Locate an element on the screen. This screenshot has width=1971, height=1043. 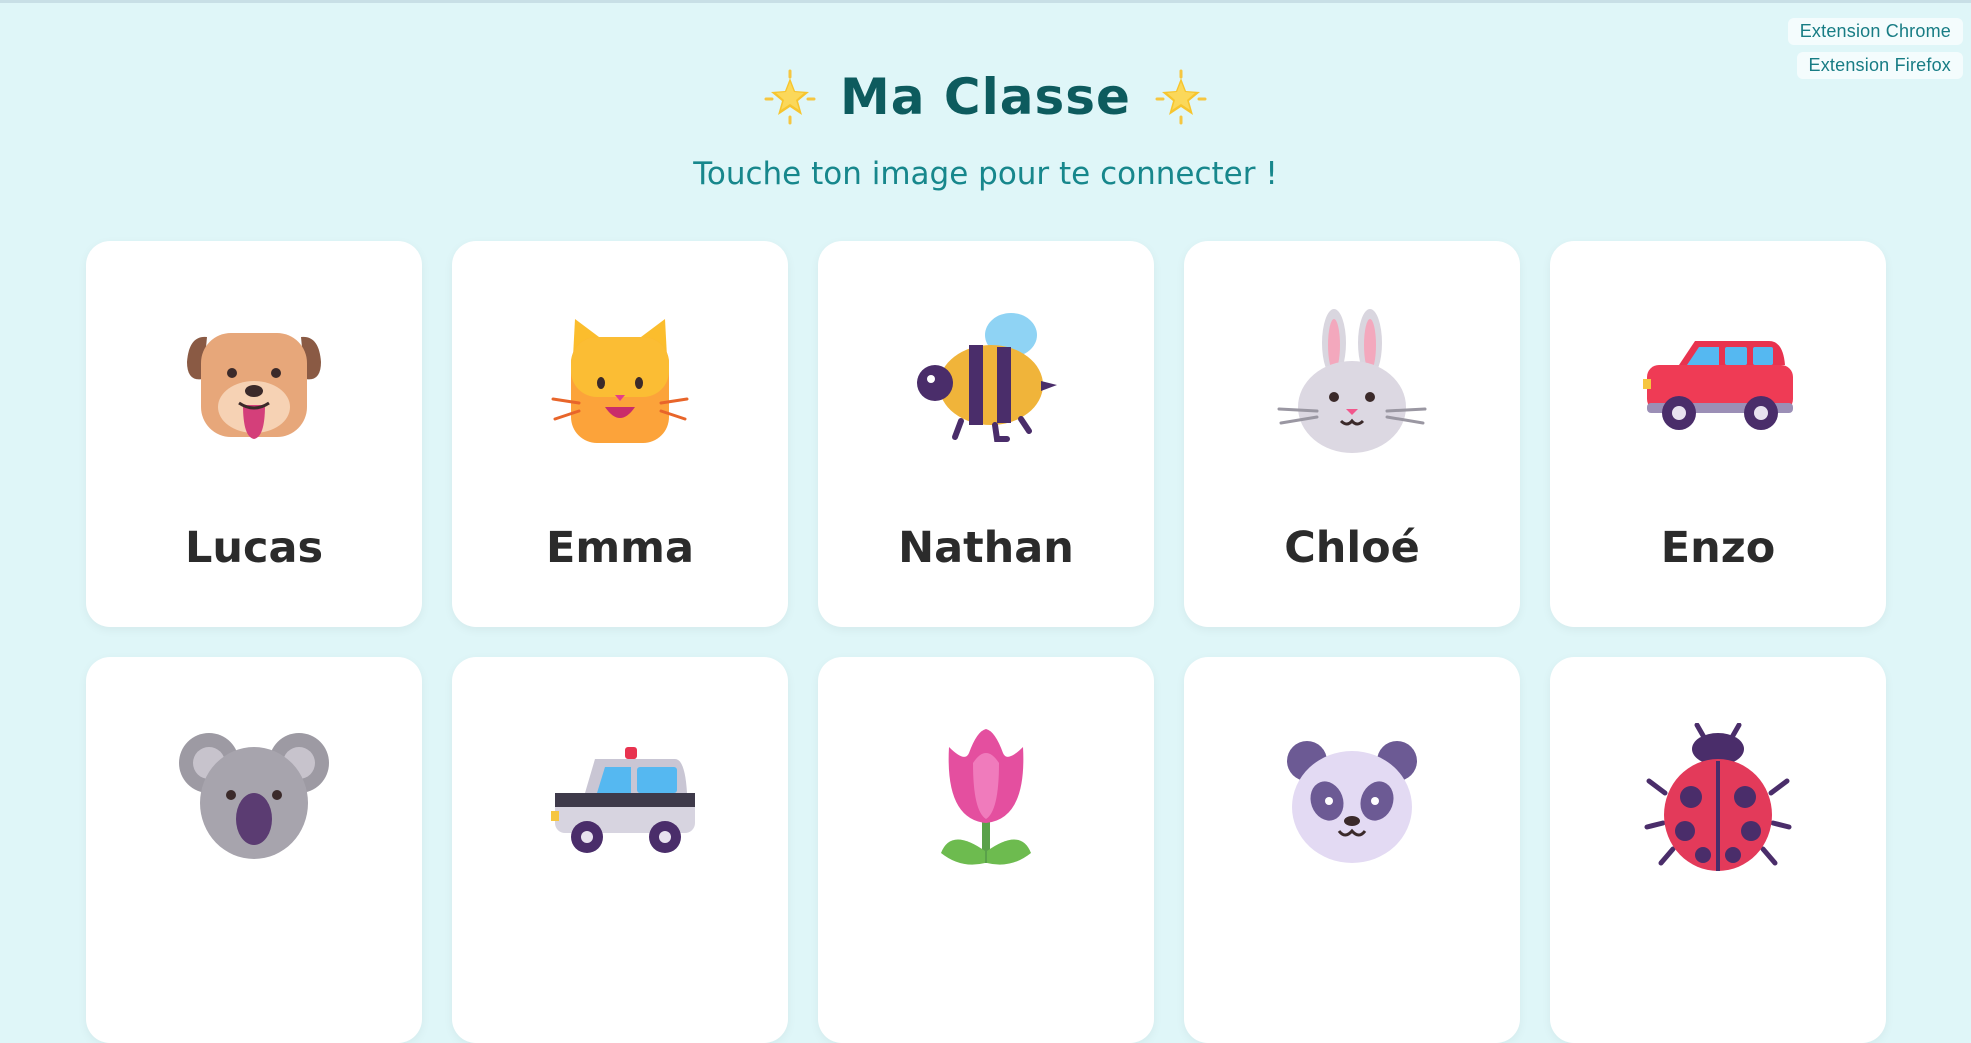
panda-icon is located at coordinates (1352, 802).